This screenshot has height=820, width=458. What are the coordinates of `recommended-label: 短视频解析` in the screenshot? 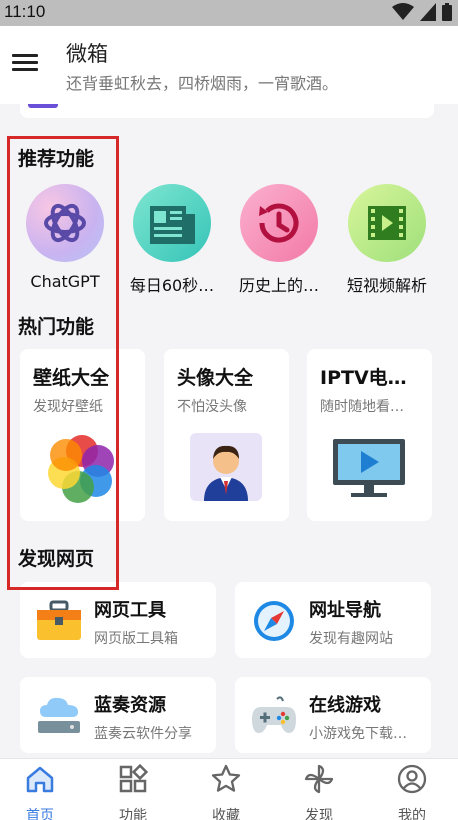 It's located at (386, 285).